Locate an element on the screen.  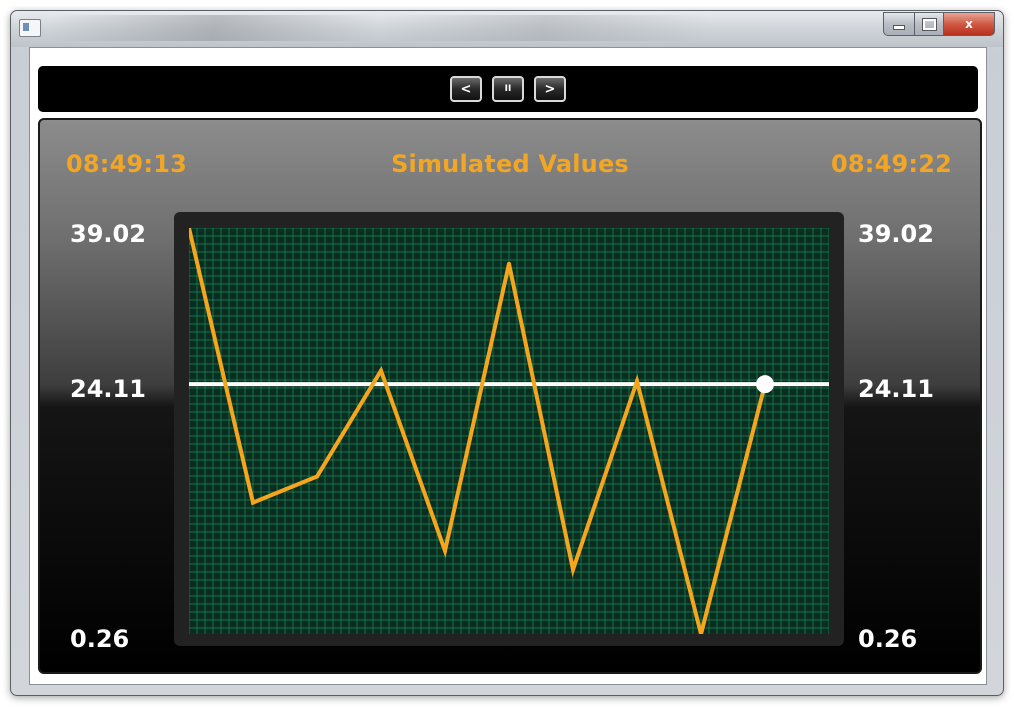
title-bar-glare is located at coordinates (461, 28).